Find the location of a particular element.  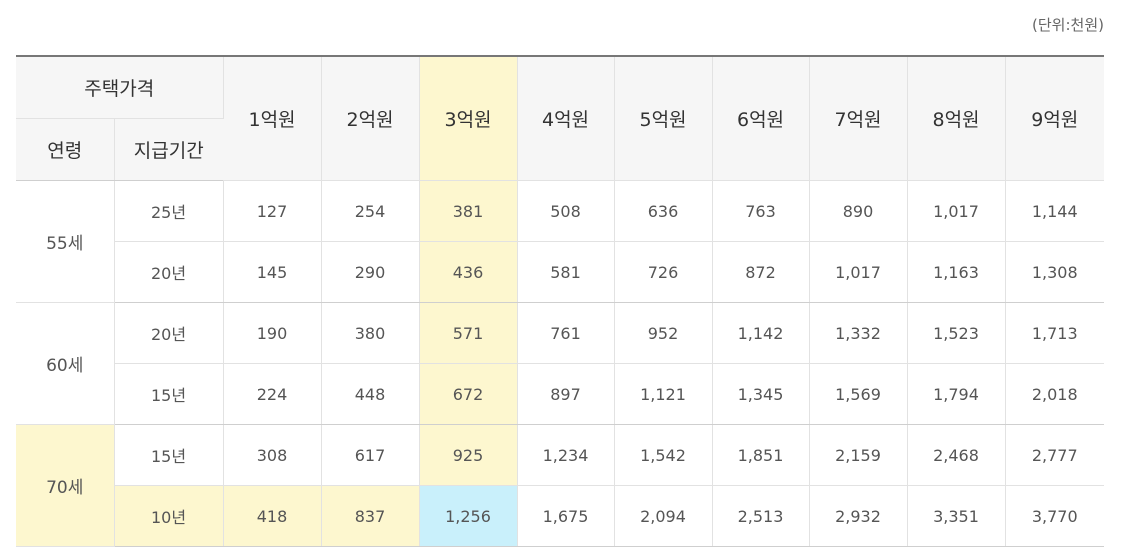

value-cell: 381 is located at coordinates (468, 211).